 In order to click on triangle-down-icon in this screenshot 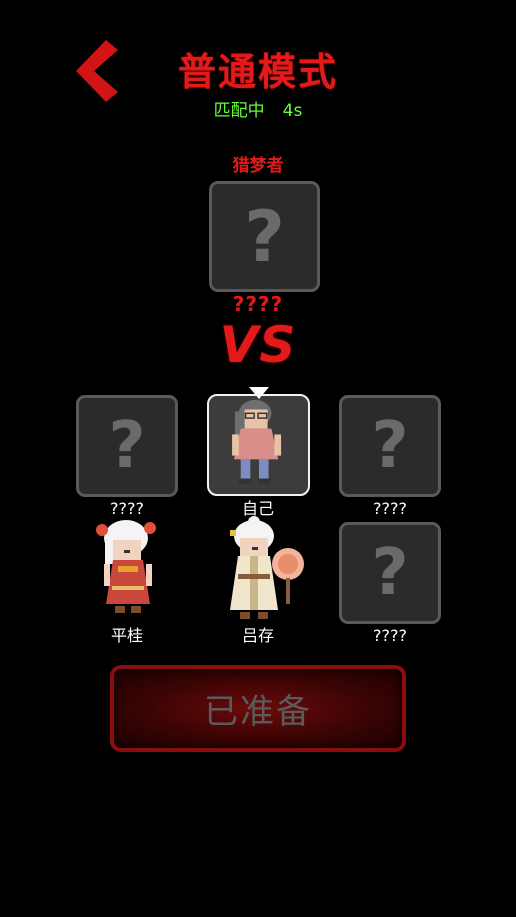, I will do `click(259, 393)`.